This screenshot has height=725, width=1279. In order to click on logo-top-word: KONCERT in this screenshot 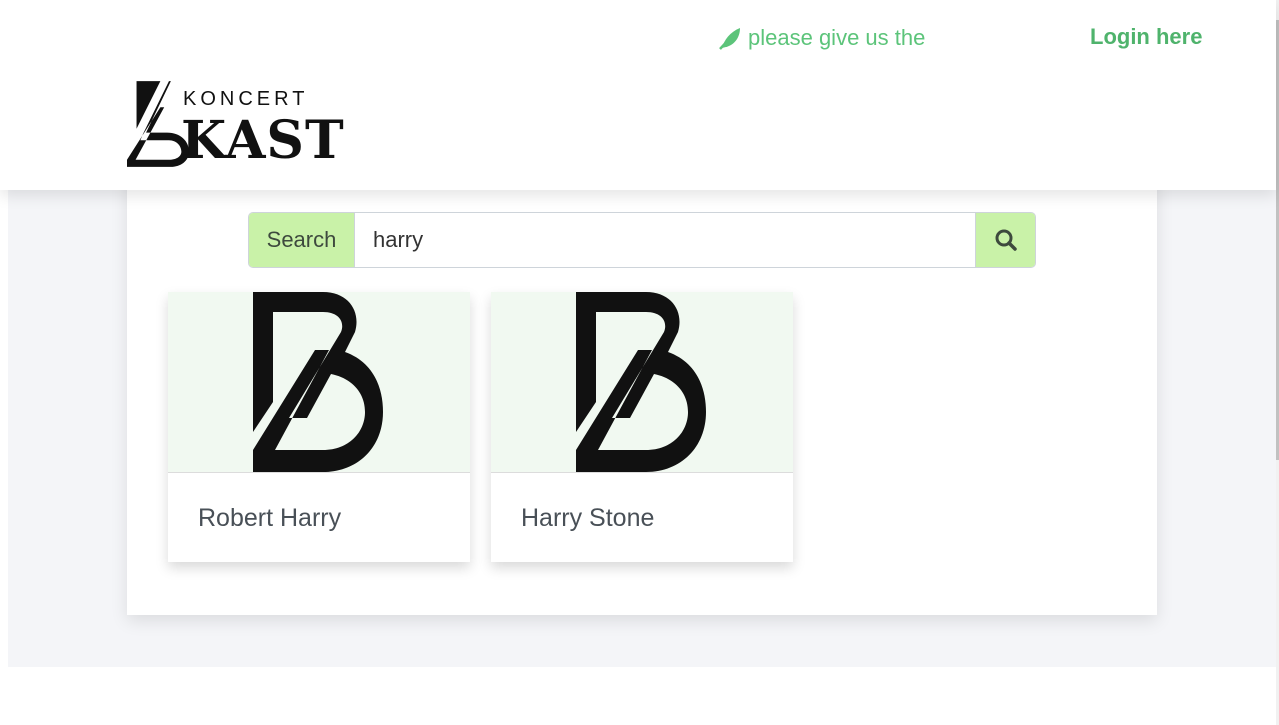, I will do `click(246, 99)`.